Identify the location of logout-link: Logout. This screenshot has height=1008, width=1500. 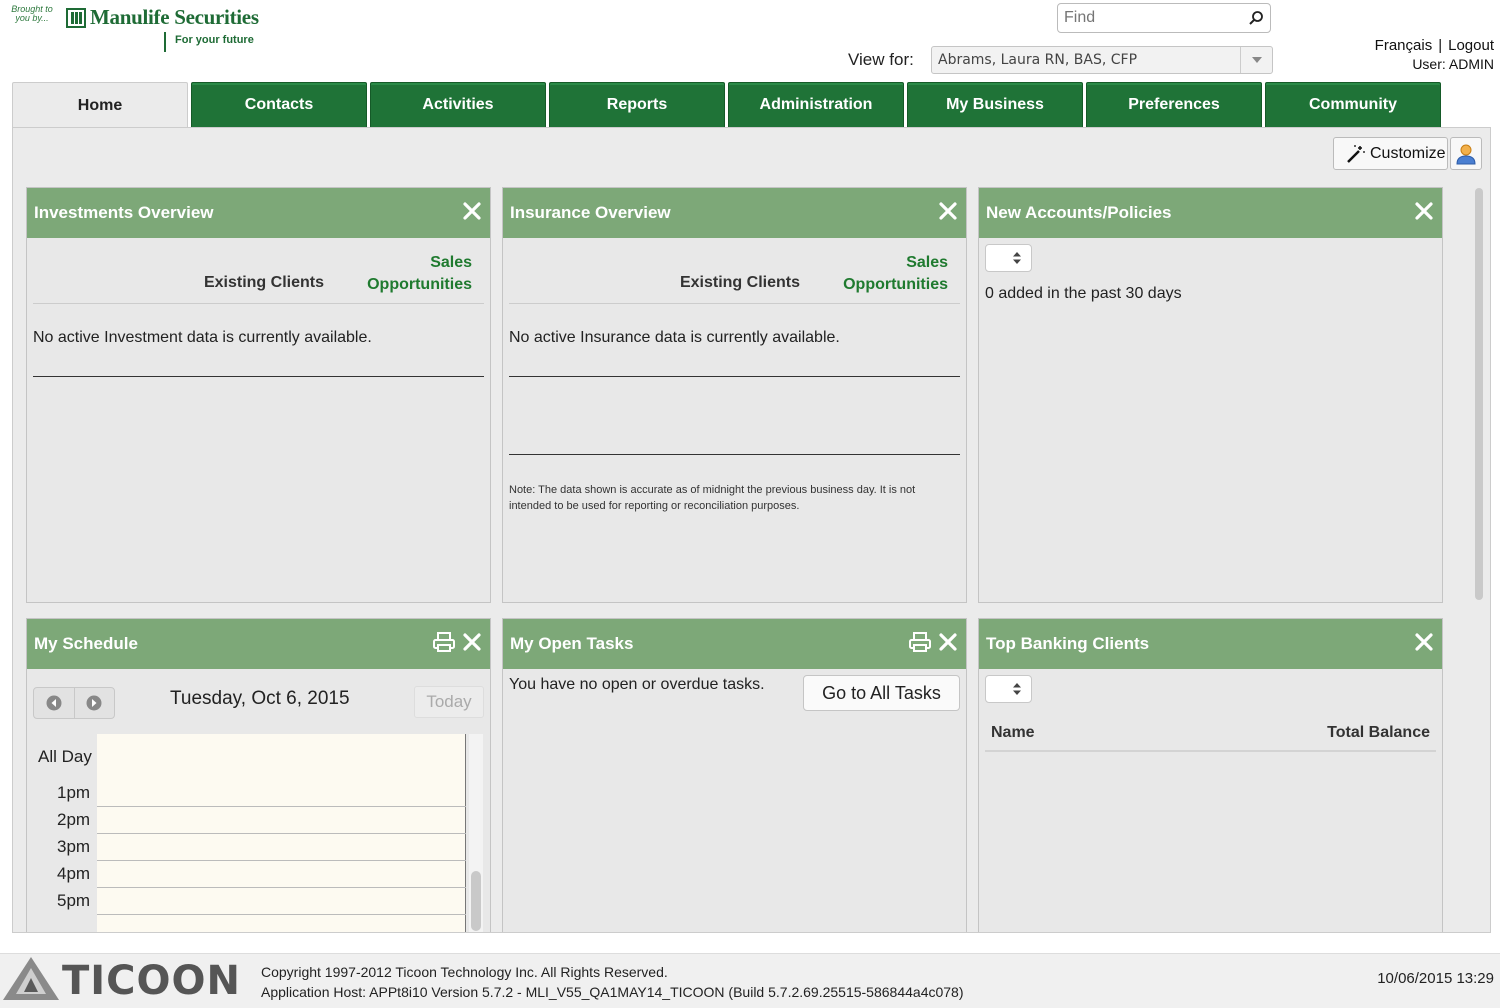
(1471, 45).